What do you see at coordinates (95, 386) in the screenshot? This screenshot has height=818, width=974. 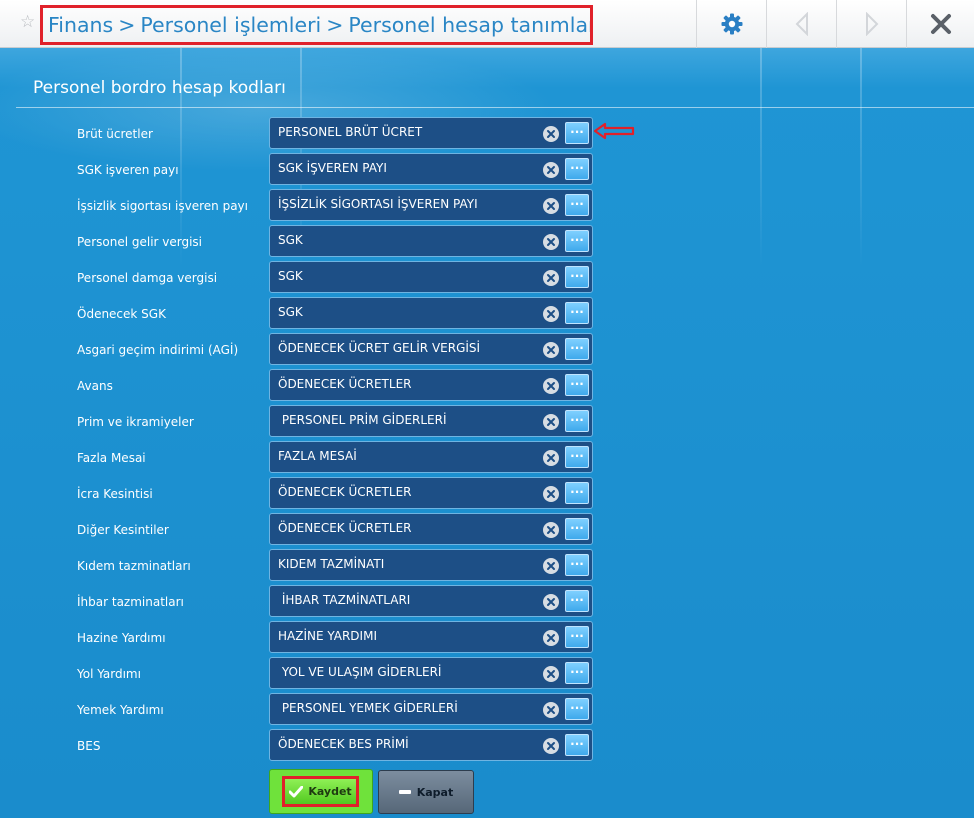 I see `field-label: Avans` at bounding box center [95, 386].